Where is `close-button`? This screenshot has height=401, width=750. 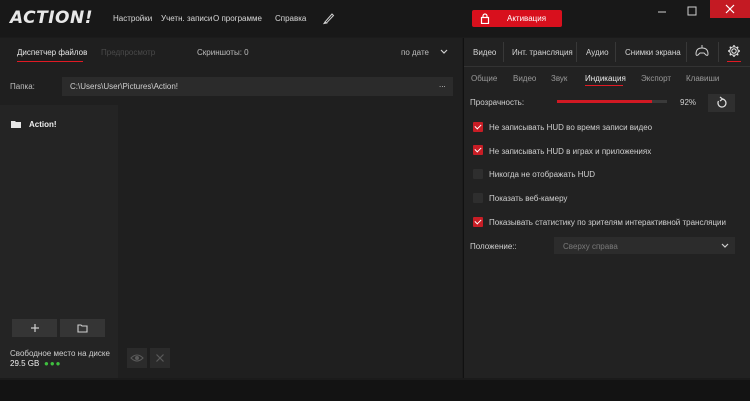 close-button is located at coordinates (730, 9).